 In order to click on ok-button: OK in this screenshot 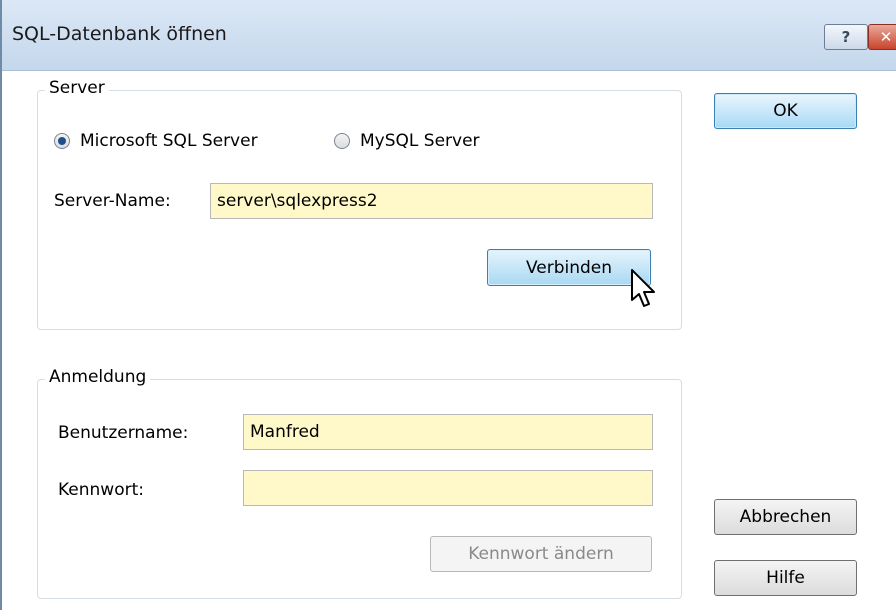, I will do `click(785, 111)`.